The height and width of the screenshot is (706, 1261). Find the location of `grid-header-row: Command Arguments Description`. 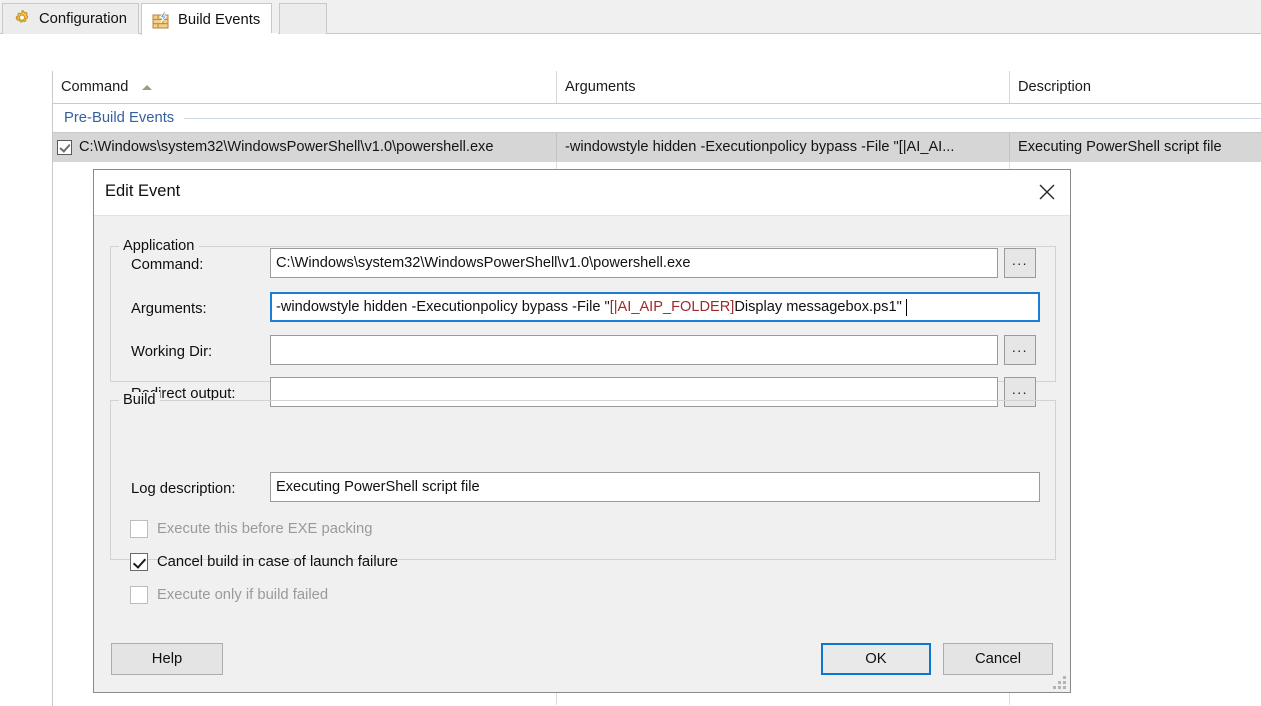

grid-header-row: Command Arguments Description is located at coordinates (657, 87).